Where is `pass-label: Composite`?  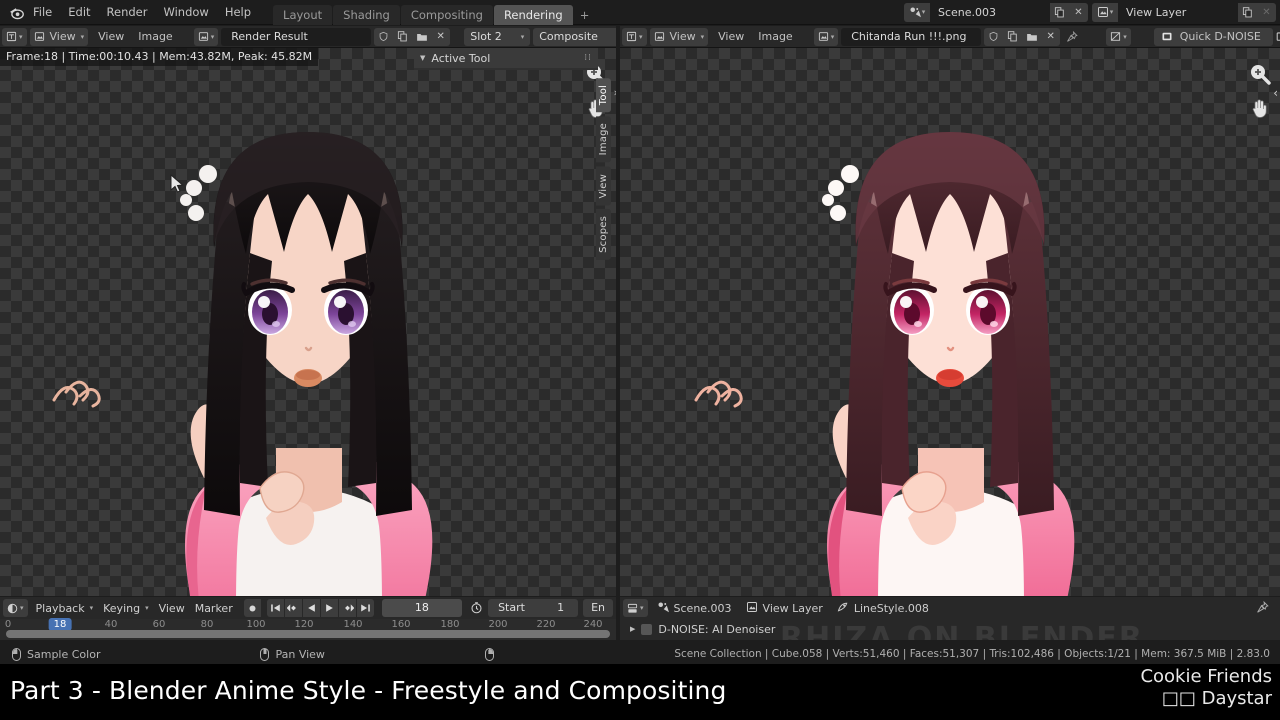
pass-label: Composite is located at coordinates (568, 36).